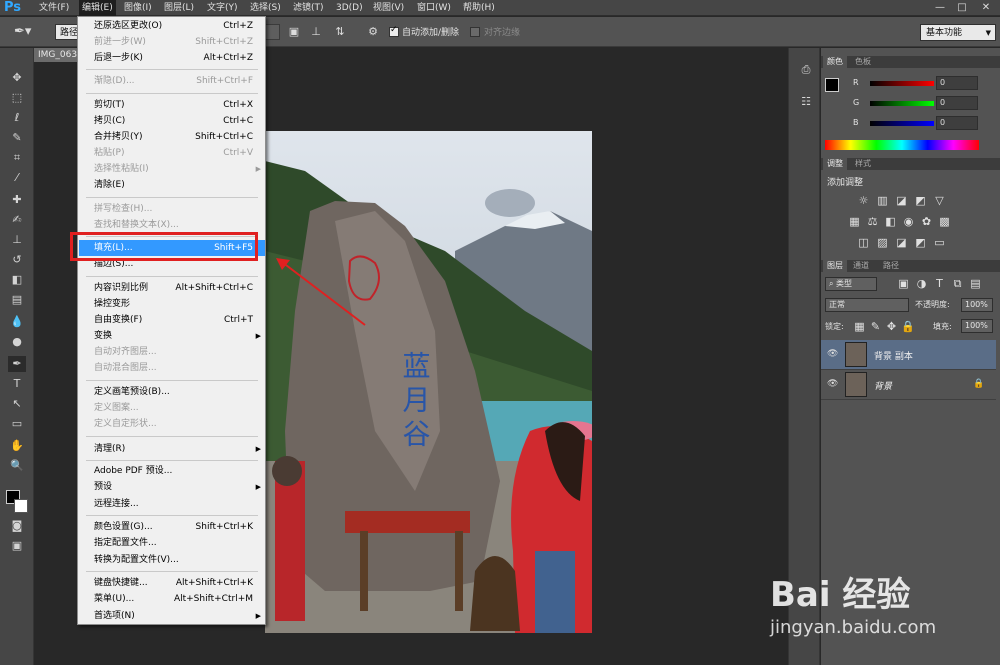 This screenshot has width=1000, height=665. Describe the element at coordinates (17, 220) in the screenshot. I see `brush-tool-icon: ✍` at that location.